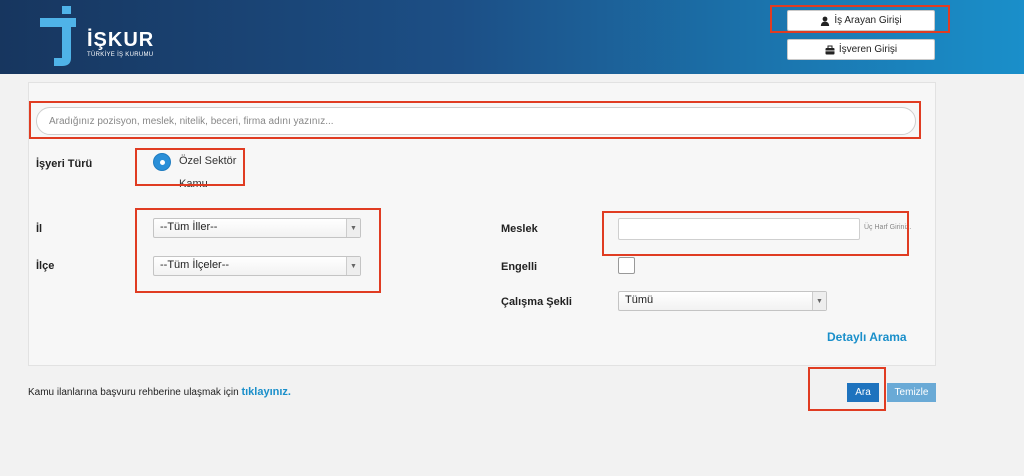 This screenshot has width=1024, height=476. I want to click on engelli-checkbox, so click(626, 265).